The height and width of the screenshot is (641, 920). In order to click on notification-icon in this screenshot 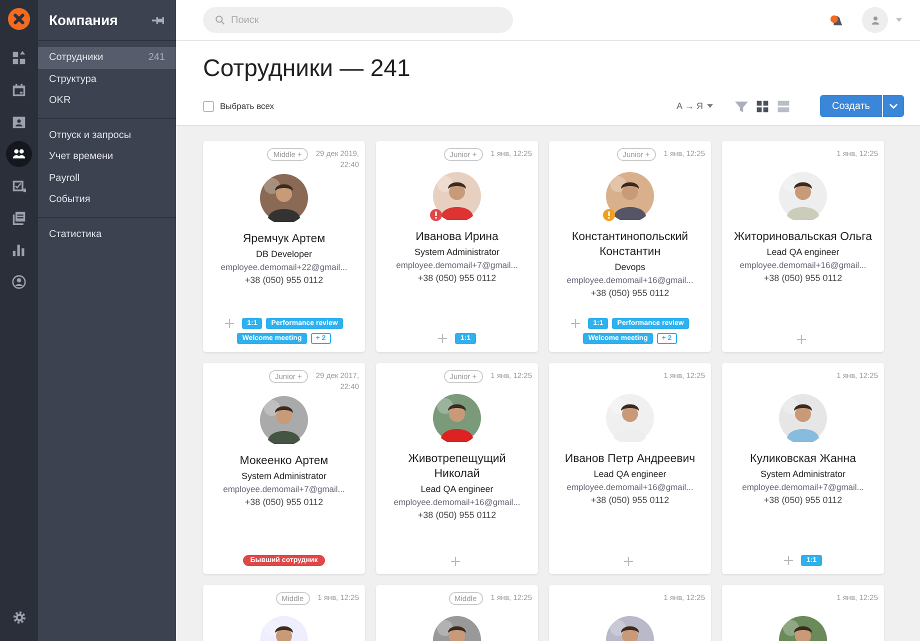, I will do `click(836, 20)`.